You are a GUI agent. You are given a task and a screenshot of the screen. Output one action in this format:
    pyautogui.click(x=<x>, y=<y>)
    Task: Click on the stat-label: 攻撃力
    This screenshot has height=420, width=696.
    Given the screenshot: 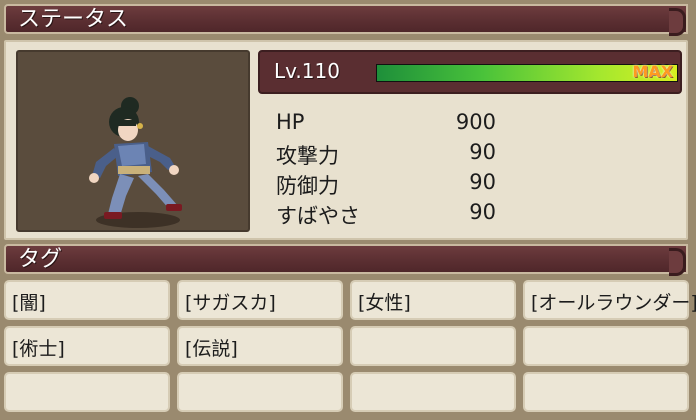 What is the action you would take?
    pyautogui.click(x=307, y=156)
    